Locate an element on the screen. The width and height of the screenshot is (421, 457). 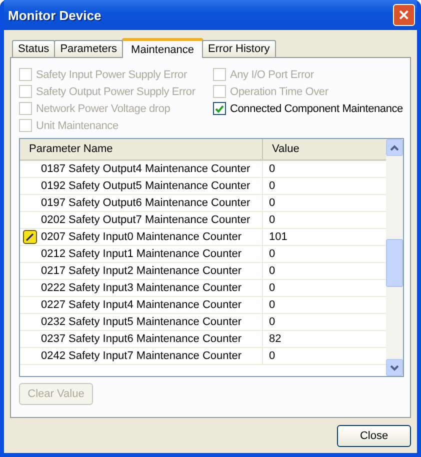
checkbox-label: Operation Time Over is located at coordinates (279, 92).